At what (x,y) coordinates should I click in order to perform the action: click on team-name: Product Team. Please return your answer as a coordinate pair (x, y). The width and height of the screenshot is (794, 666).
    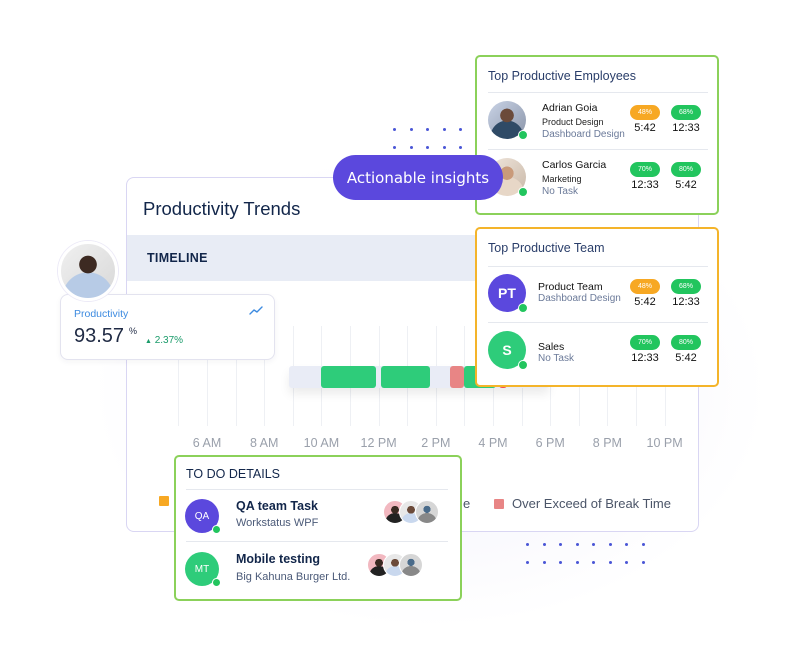
    Looking at the image, I should click on (570, 287).